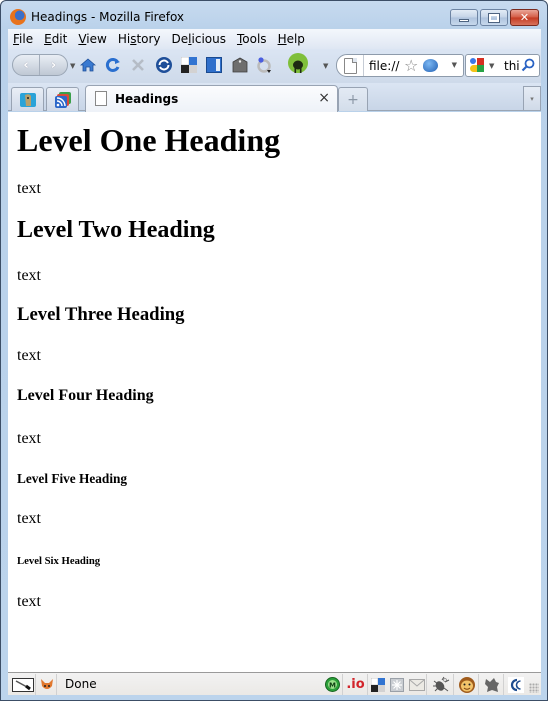 Image resolution: width=548 pixels, height=701 pixels. I want to click on chevron-down-icon: ▾, so click(532, 98).